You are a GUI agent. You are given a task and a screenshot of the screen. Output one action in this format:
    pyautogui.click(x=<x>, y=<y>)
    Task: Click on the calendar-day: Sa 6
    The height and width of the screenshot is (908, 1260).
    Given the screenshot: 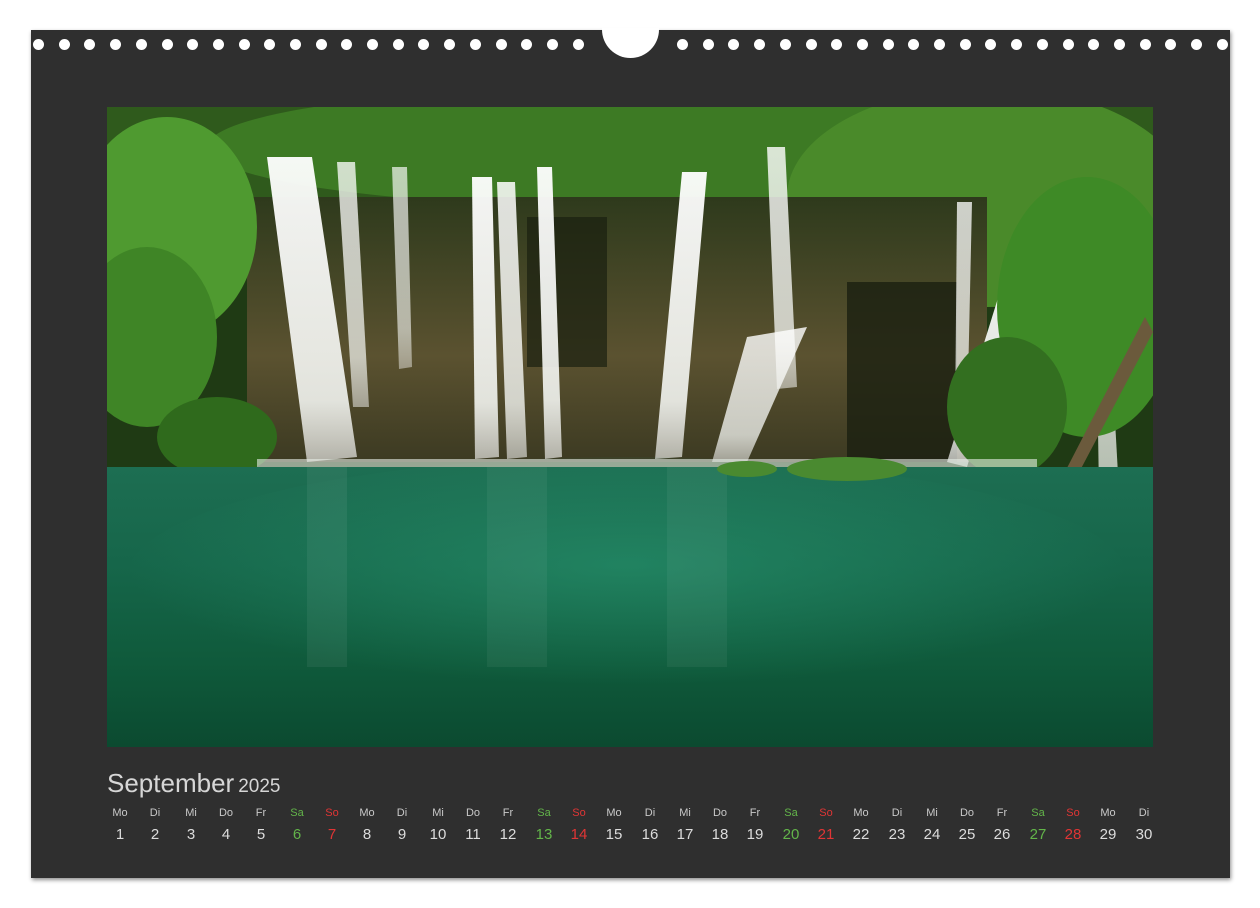 What is the action you would take?
    pyautogui.click(x=297, y=825)
    